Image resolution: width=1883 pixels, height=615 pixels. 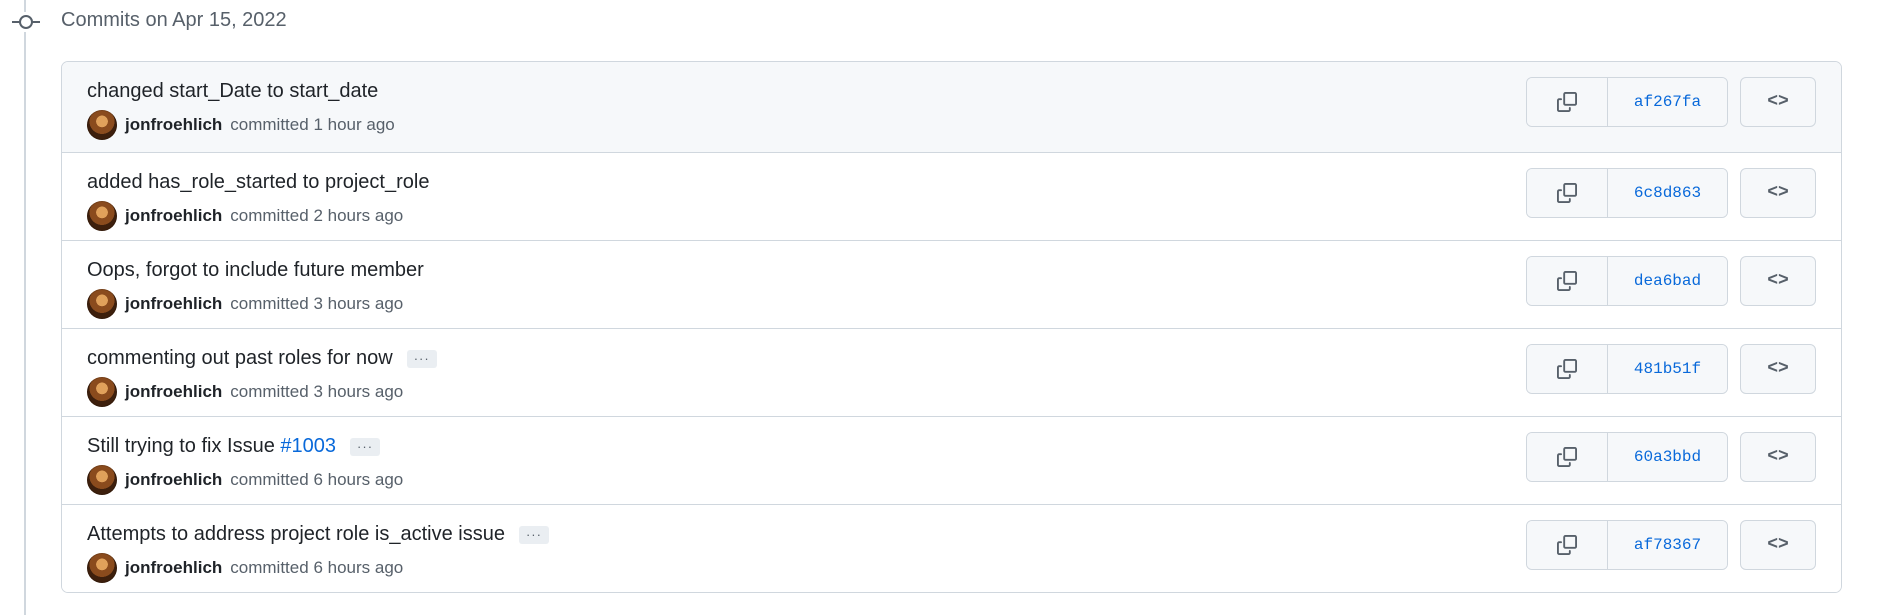 I want to click on sha-button-group: 6c8d863, so click(x=1627, y=193).